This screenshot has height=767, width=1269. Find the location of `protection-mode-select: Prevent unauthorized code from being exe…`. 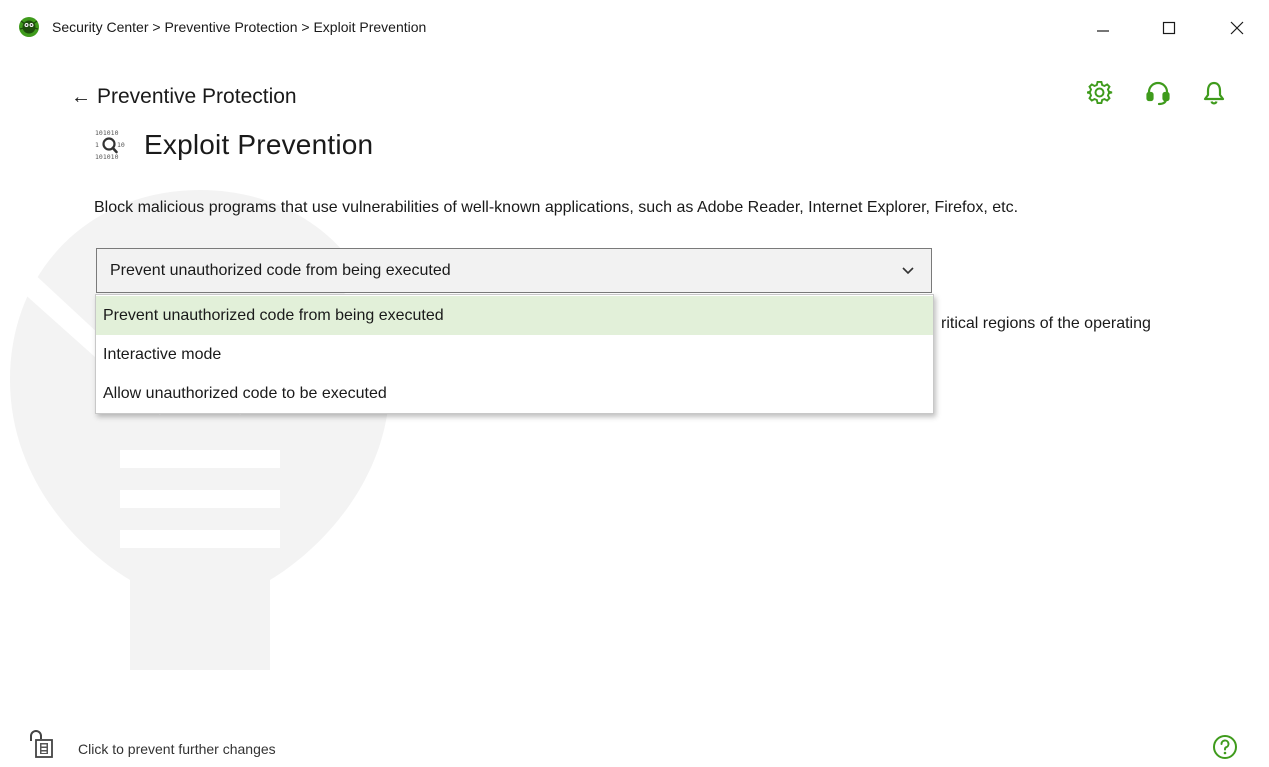

protection-mode-select: Prevent unauthorized code from being exe… is located at coordinates (514, 270).